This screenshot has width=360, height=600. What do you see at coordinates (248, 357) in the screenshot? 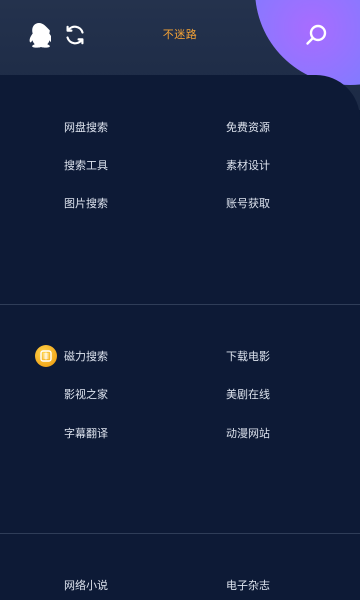
I see `link-download-movies: 下载电影` at bounding box center [248, 357].